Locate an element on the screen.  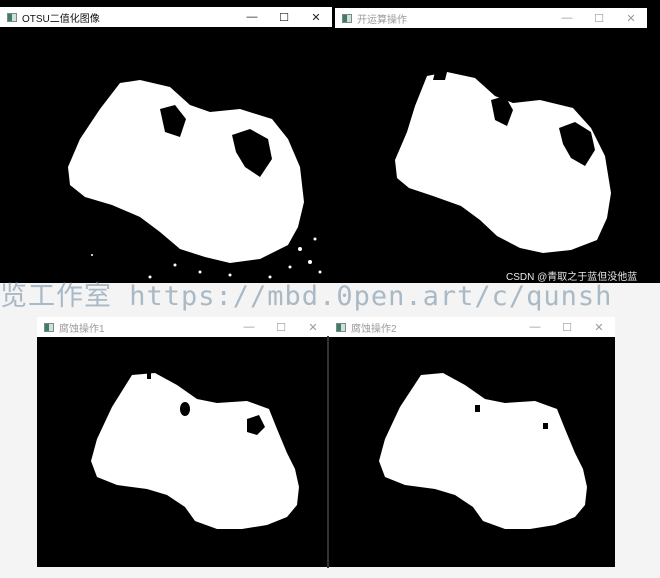
window-title: 腐蚀操作2 is located at coordinates (374, 329).